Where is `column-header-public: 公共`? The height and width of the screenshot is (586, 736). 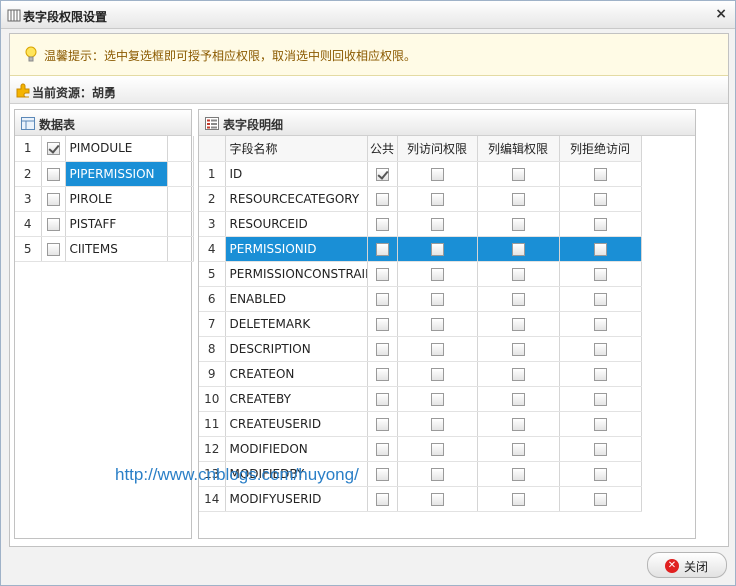 column-header-public: 公共 is located at coordinates (382, 149).